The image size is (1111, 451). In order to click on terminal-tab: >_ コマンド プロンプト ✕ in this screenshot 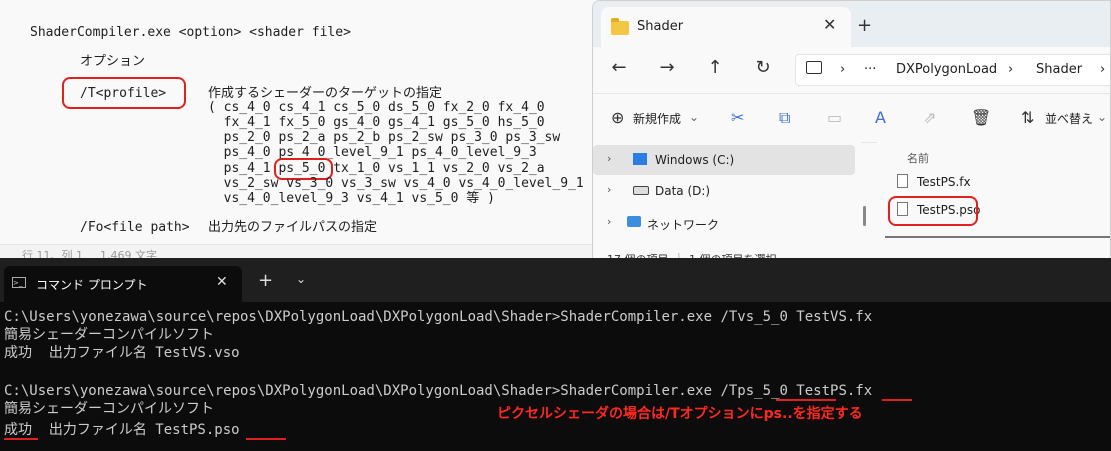, I will do `click(123, 284)`.